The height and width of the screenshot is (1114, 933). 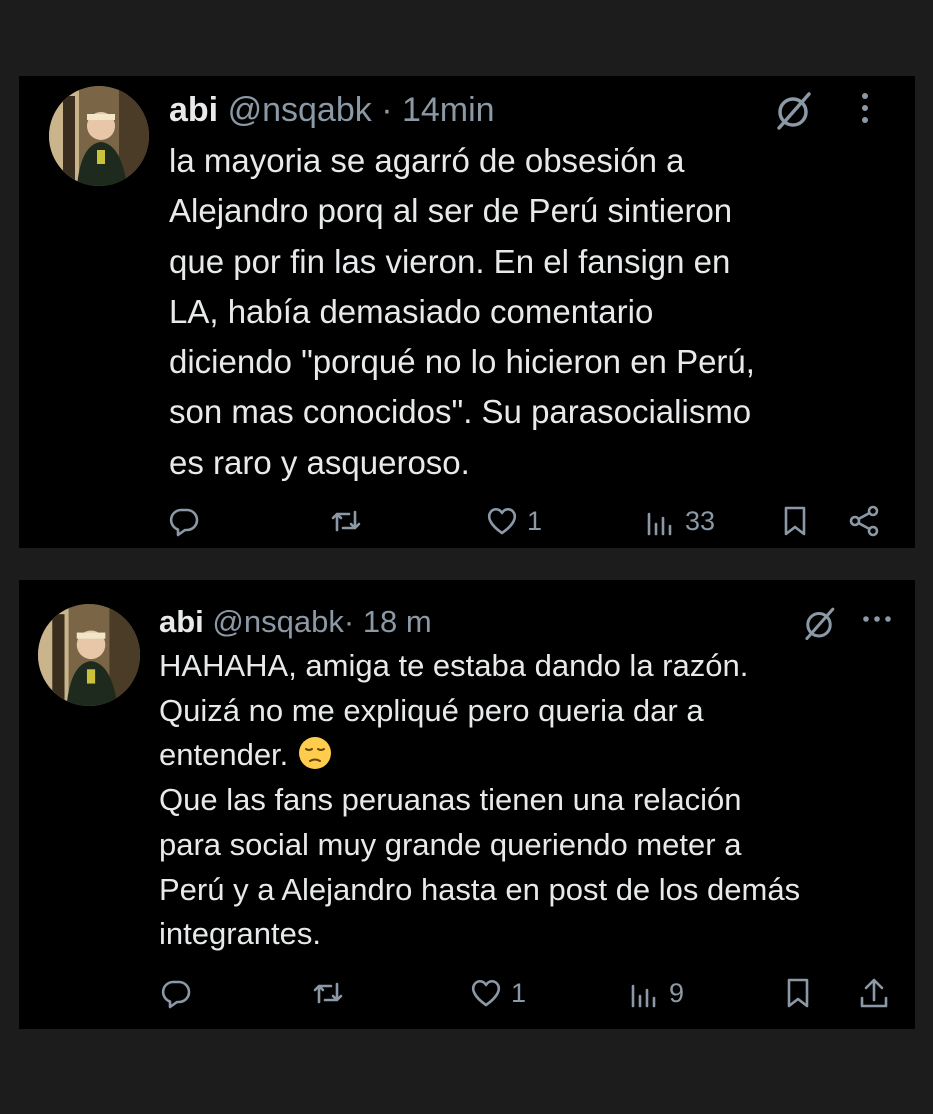 I want to click on tweet-header: abi @nsqabk · 14min, so click(x=332, y=110).